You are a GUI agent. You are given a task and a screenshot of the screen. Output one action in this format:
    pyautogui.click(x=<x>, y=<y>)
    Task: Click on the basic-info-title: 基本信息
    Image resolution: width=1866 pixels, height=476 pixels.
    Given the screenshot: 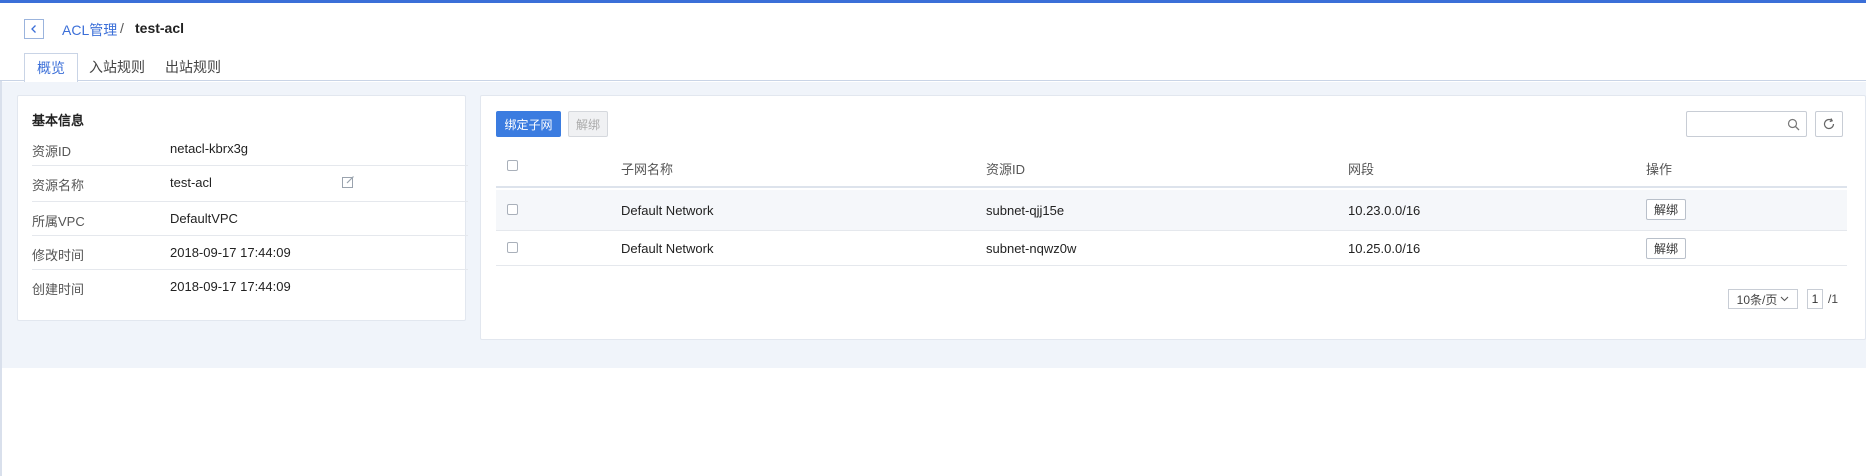 What is the action you would take?
    pyautogui.click(x=58, y=120)
    